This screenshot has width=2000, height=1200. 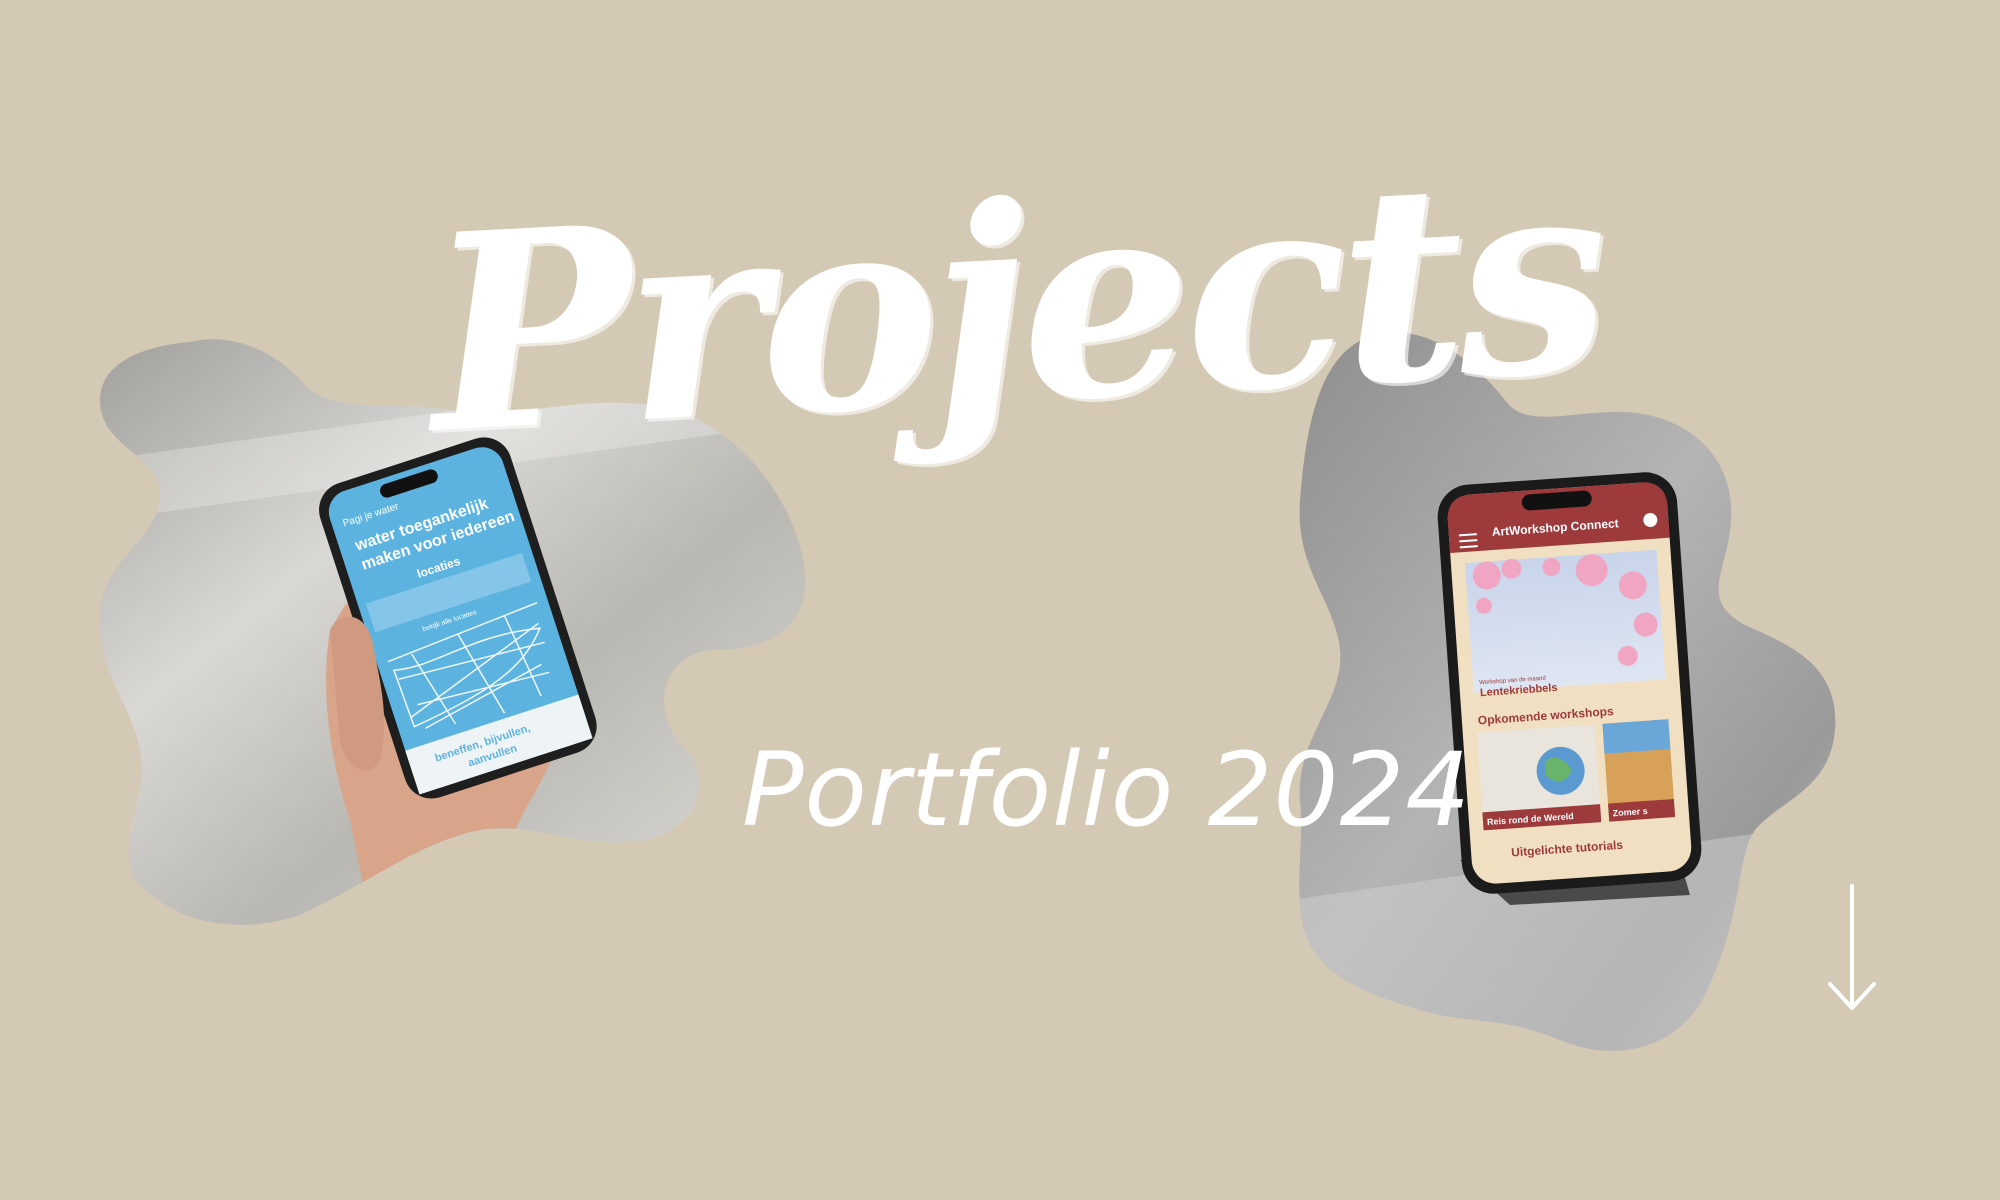 I want to click on arrow-down-icon, so click(x=1852, y=947).